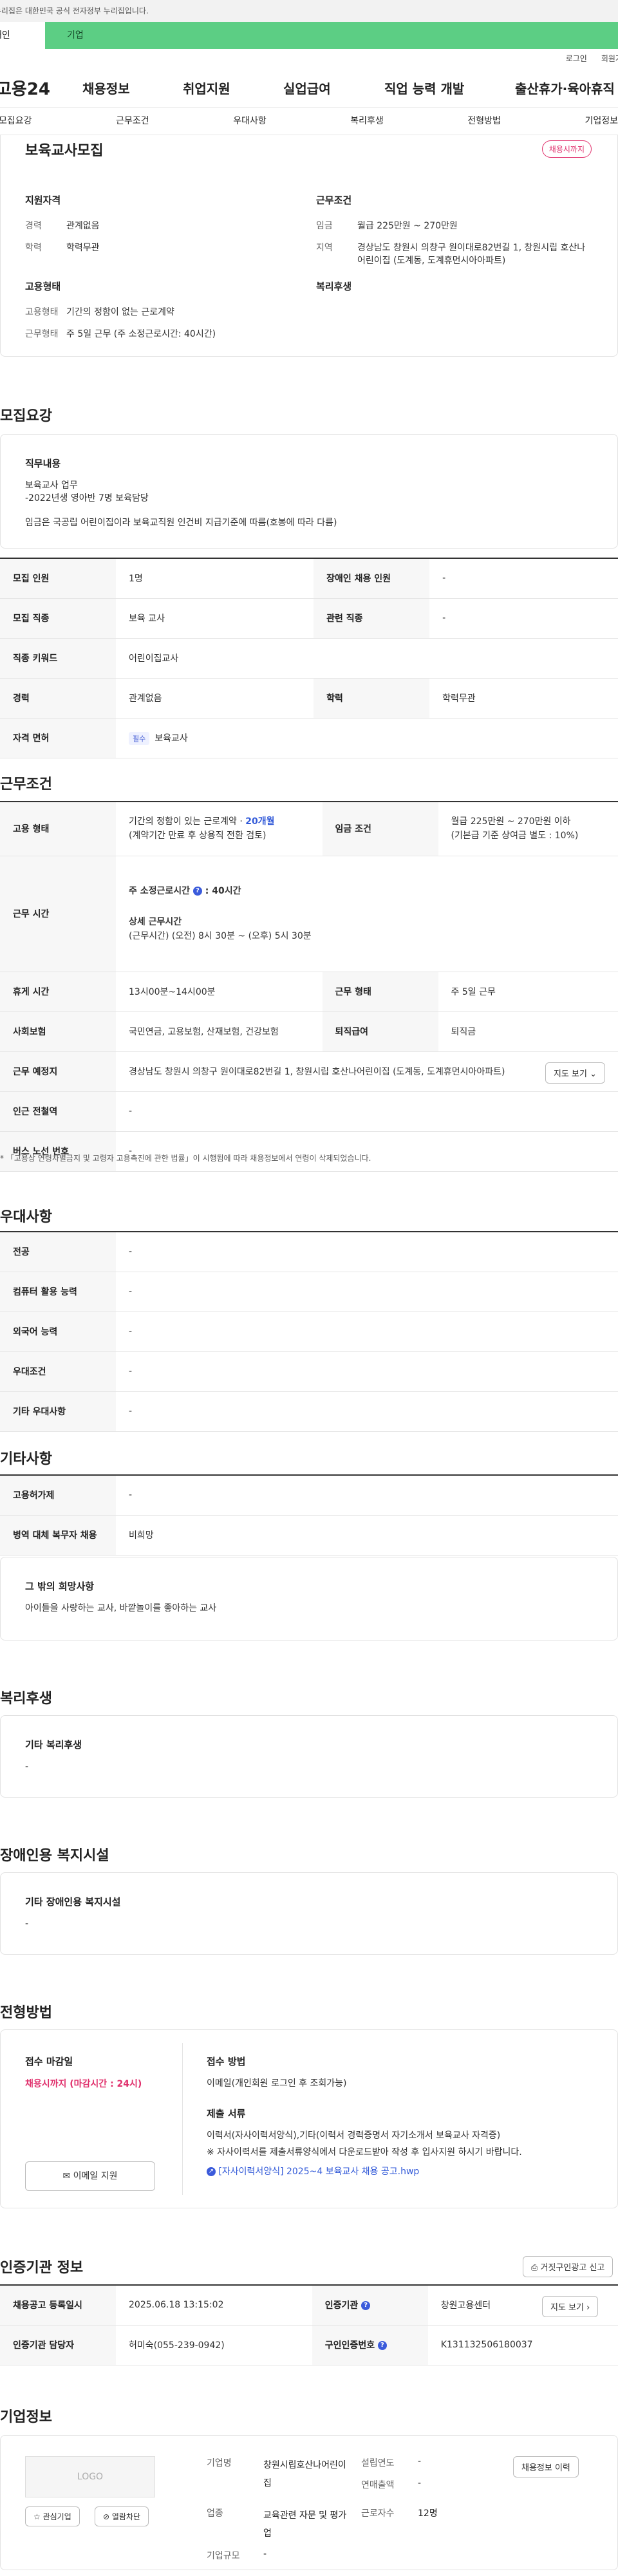 The height and width of the screenshot is (2576, 618). I want to click on detail-hours: (근무시간) (오전) 8시 30분 ~ (오후) 5시 30분, so click(220, 936).